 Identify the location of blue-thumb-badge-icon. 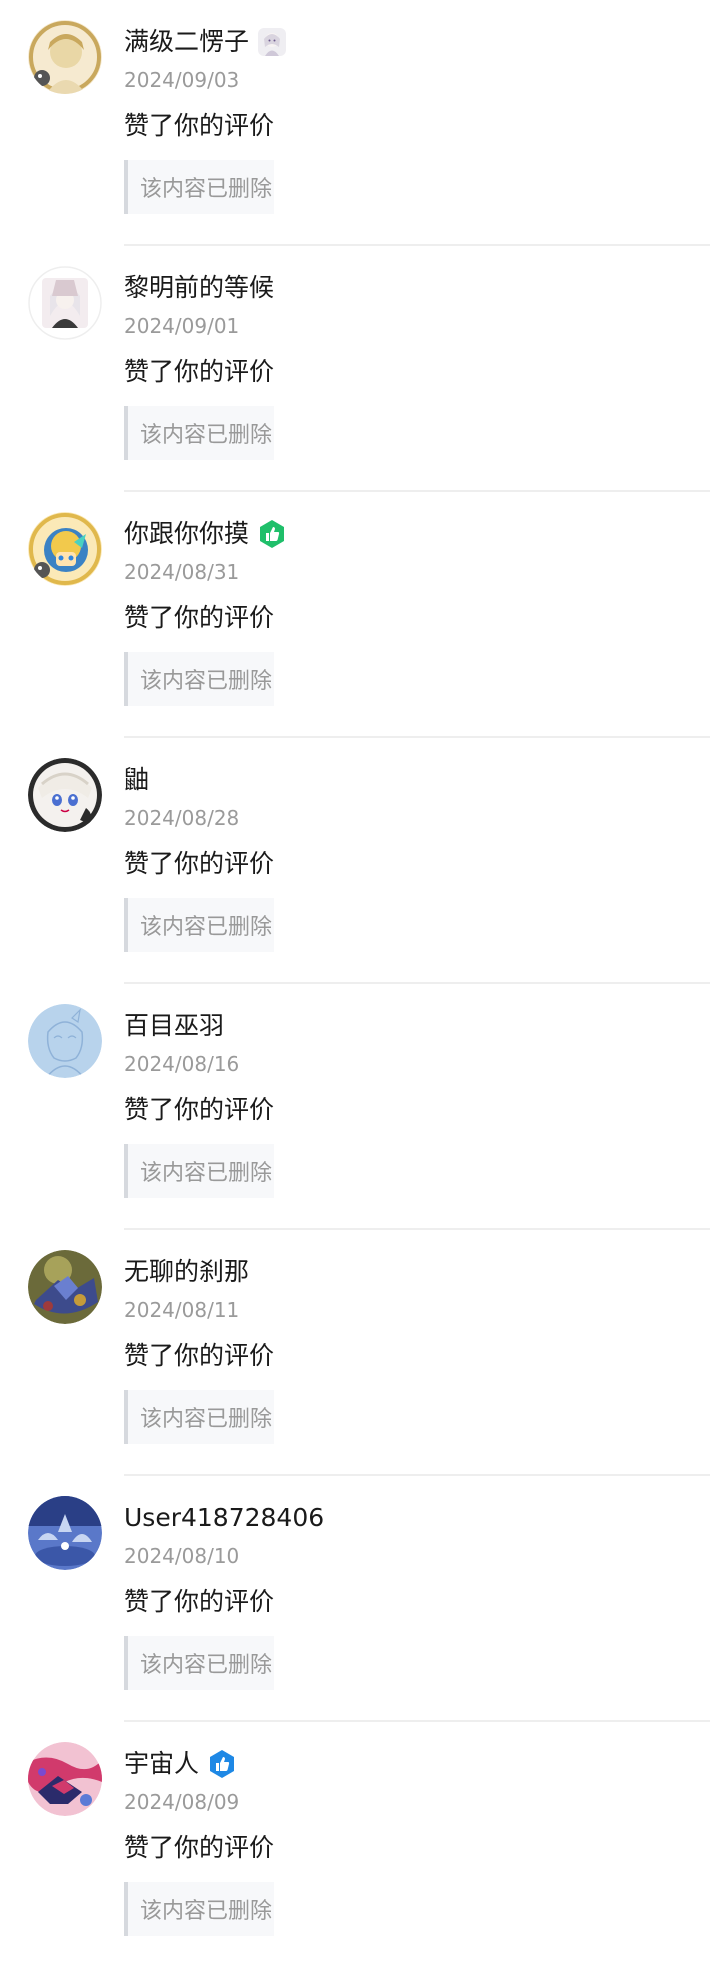
(222, 1764).